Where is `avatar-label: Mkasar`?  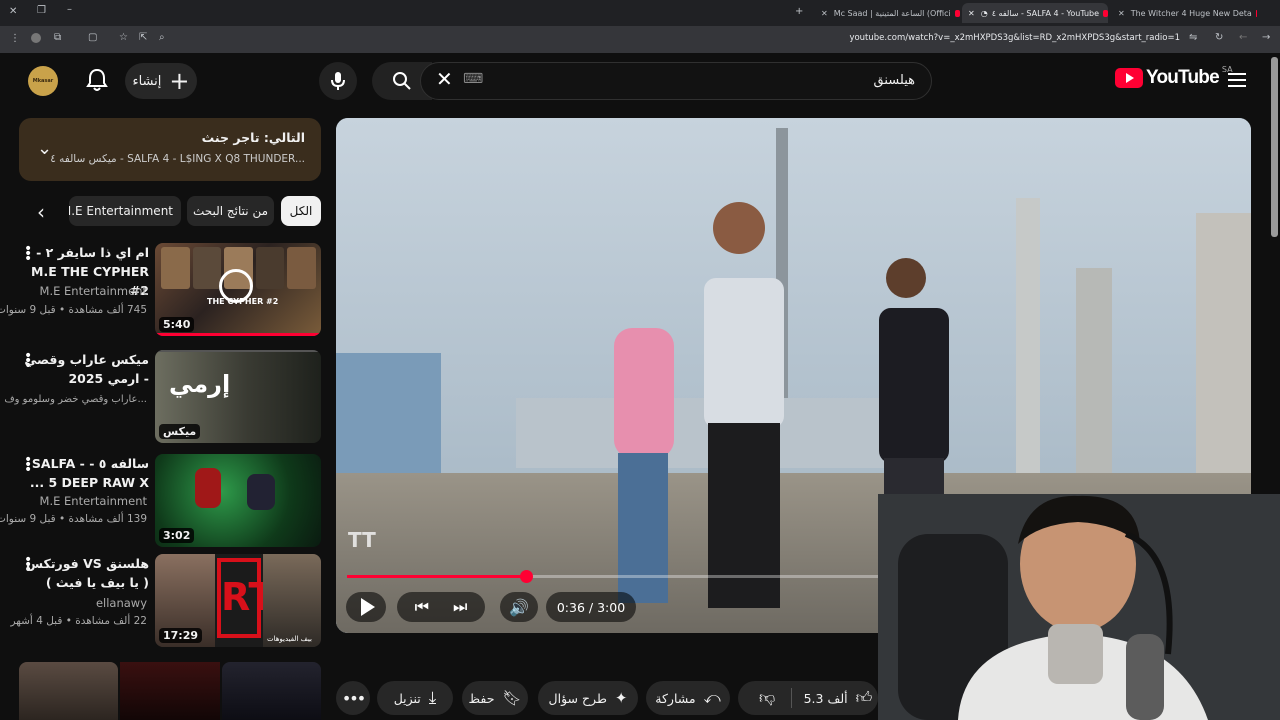
avatar-label: Mkasar is located at coordinates (43, 81).